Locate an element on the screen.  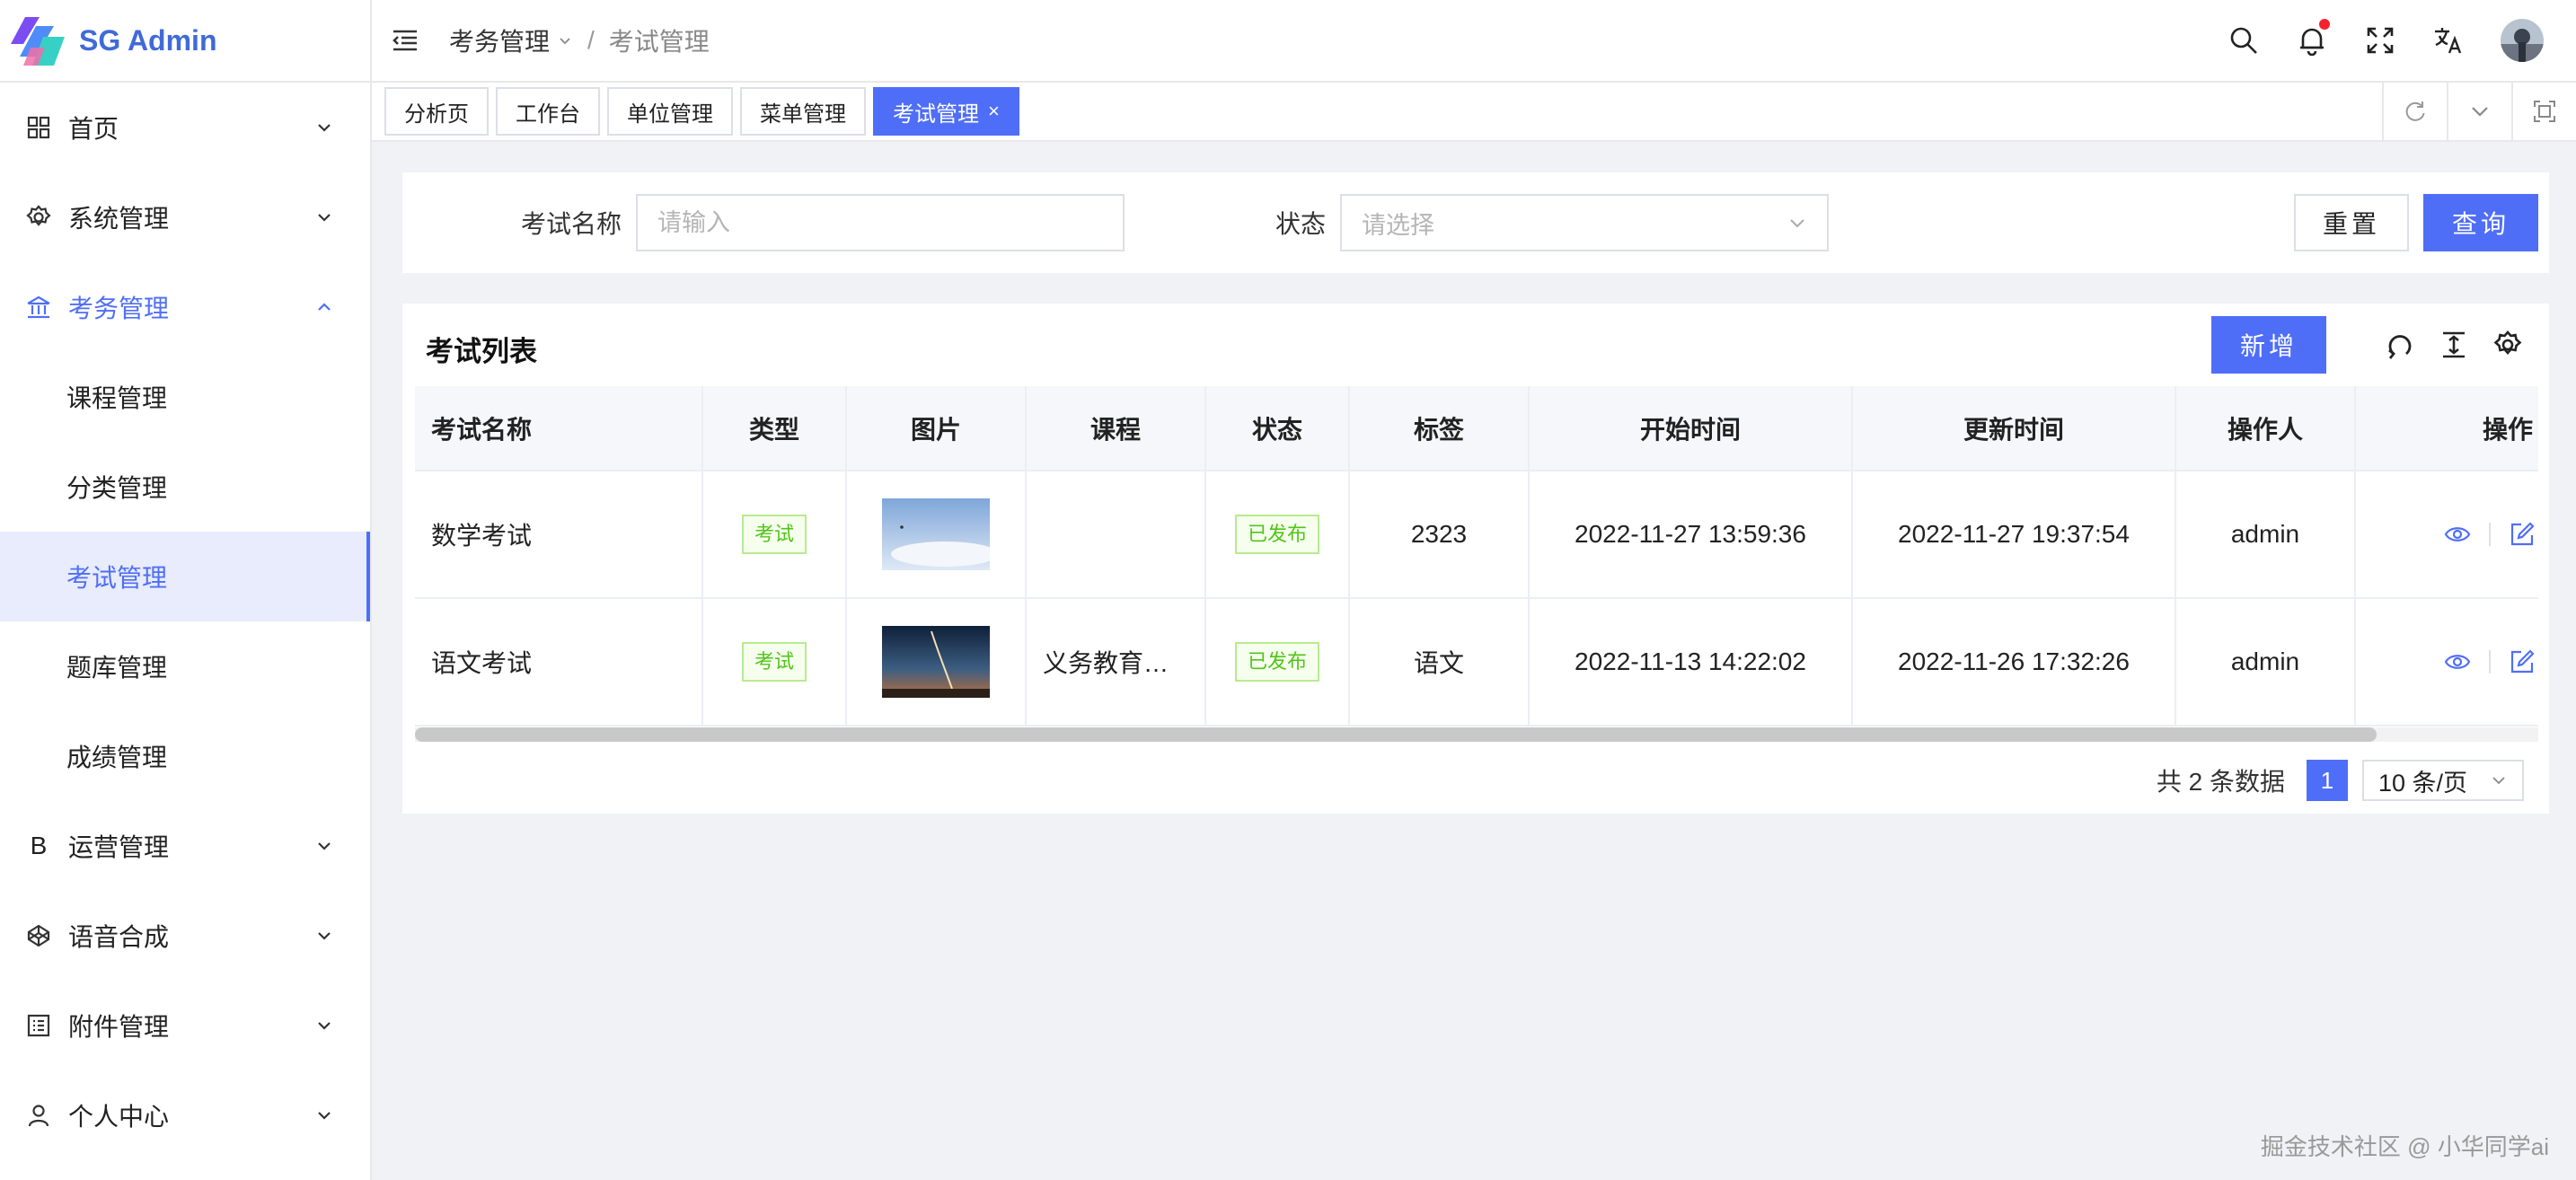
sidebar-item-operations: B 运营管理 is located at coordinates (185, 846).